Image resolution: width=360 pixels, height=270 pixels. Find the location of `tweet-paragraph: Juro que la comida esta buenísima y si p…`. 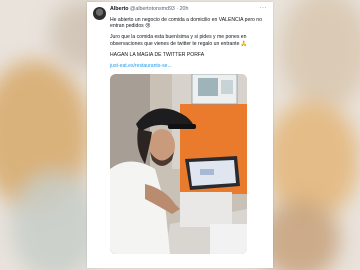

tweet-paragraph: Juro que la comida esta buenísima y si p… is located at coordinates (179, 40).